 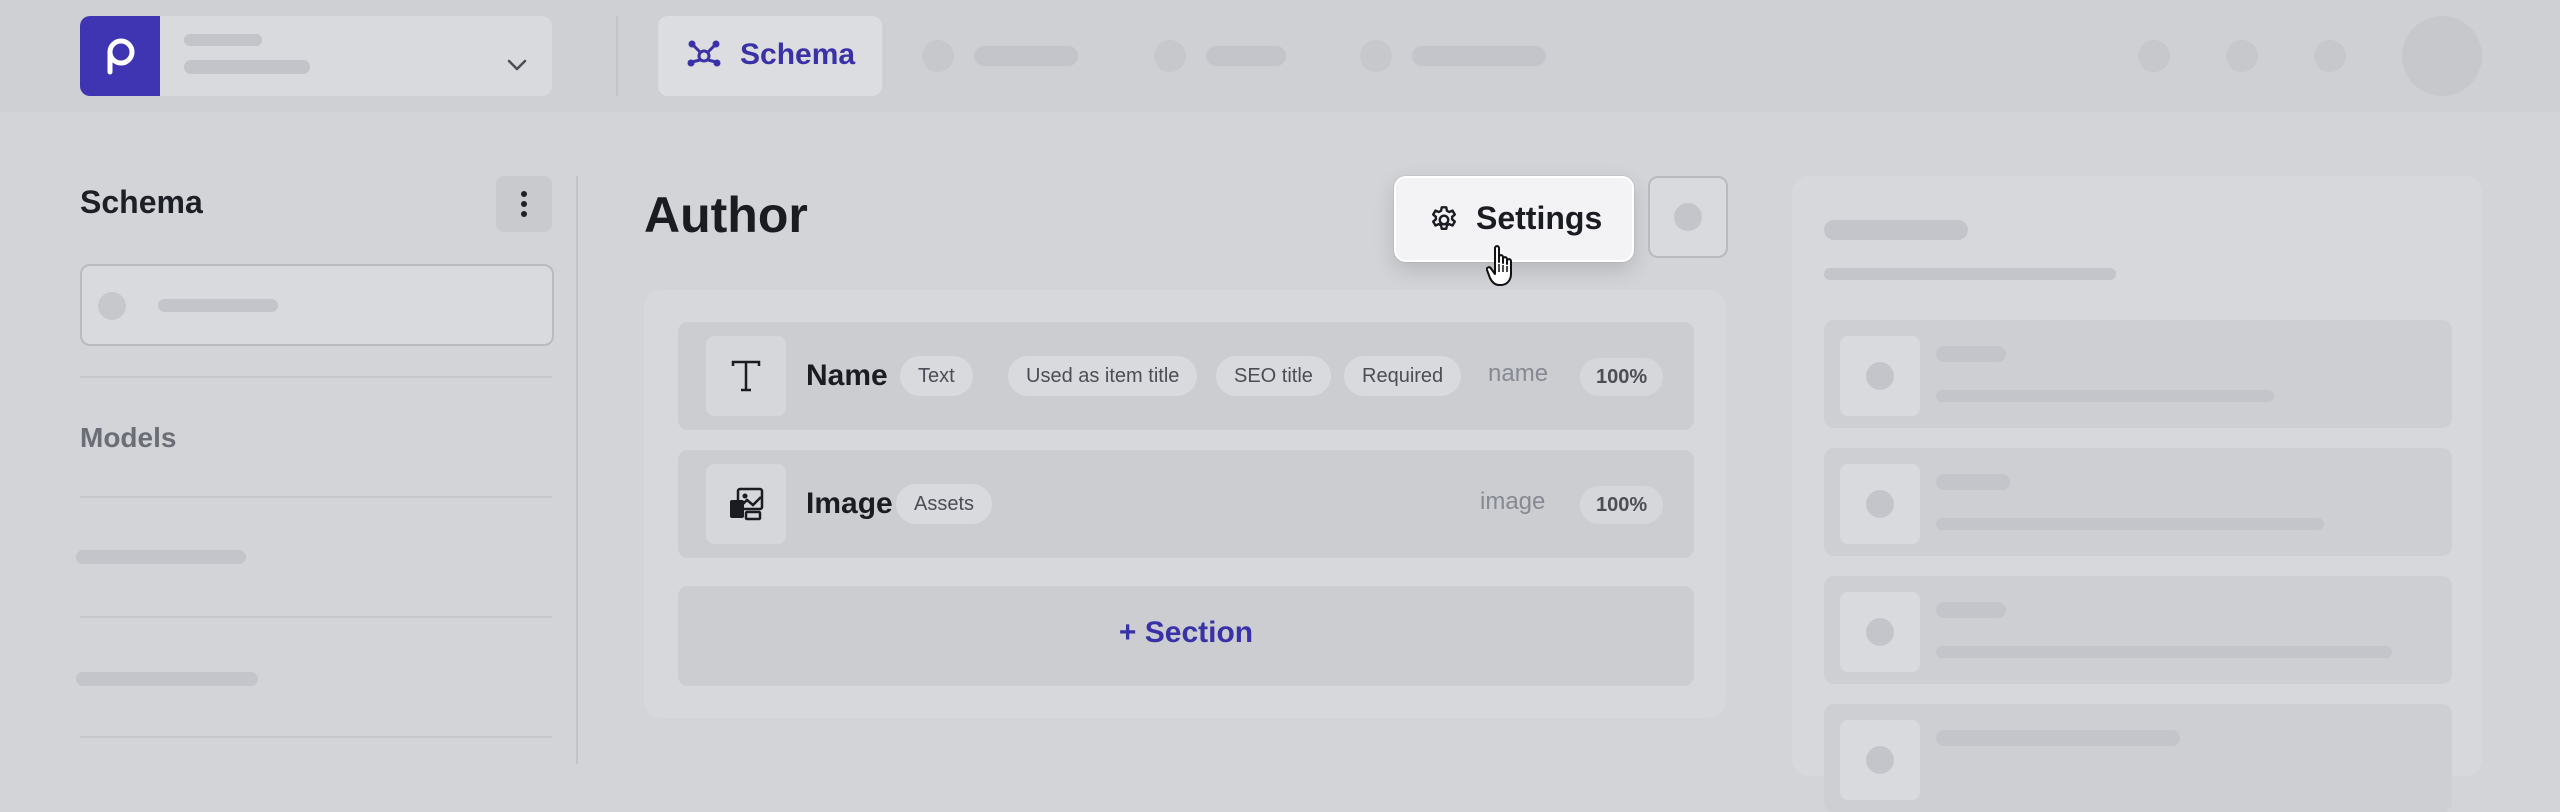 What do you see at coordinates (1186, 632) in the screenshot?
I see `add-section-label: + Section` at bounding box center [1186, 632].